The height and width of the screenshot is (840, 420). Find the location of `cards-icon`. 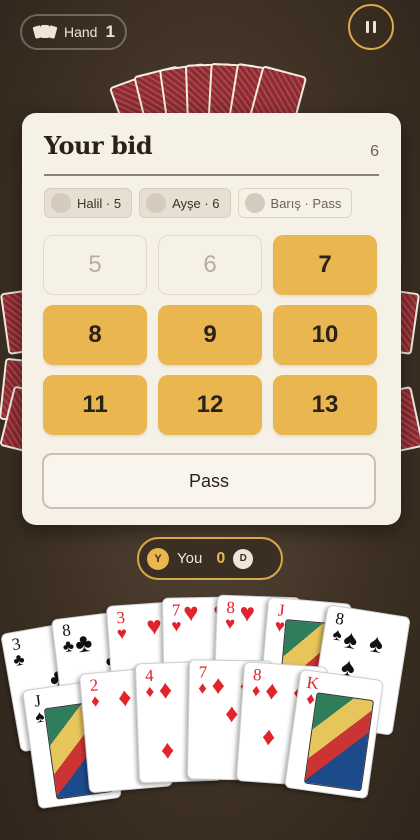

cards-icon is located at coordinates (45, 32).